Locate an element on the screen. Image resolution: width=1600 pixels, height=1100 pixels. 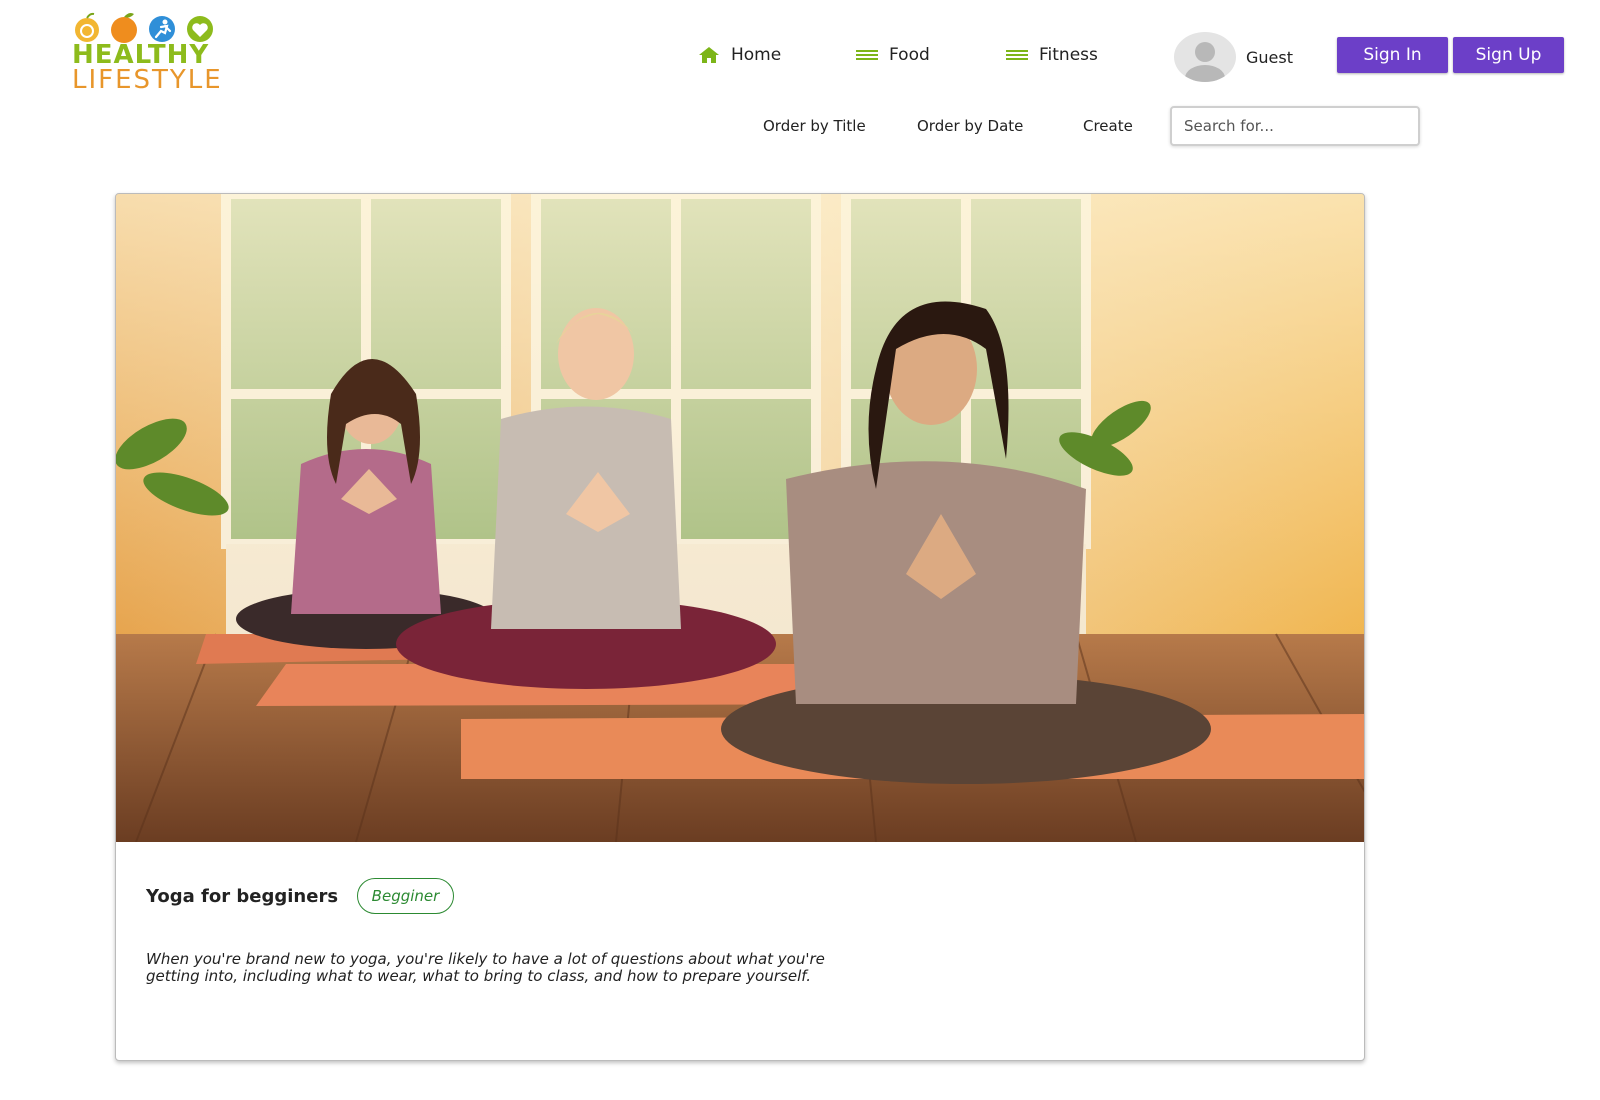
level-badge: Begginer is located at coordinates (405, 896).